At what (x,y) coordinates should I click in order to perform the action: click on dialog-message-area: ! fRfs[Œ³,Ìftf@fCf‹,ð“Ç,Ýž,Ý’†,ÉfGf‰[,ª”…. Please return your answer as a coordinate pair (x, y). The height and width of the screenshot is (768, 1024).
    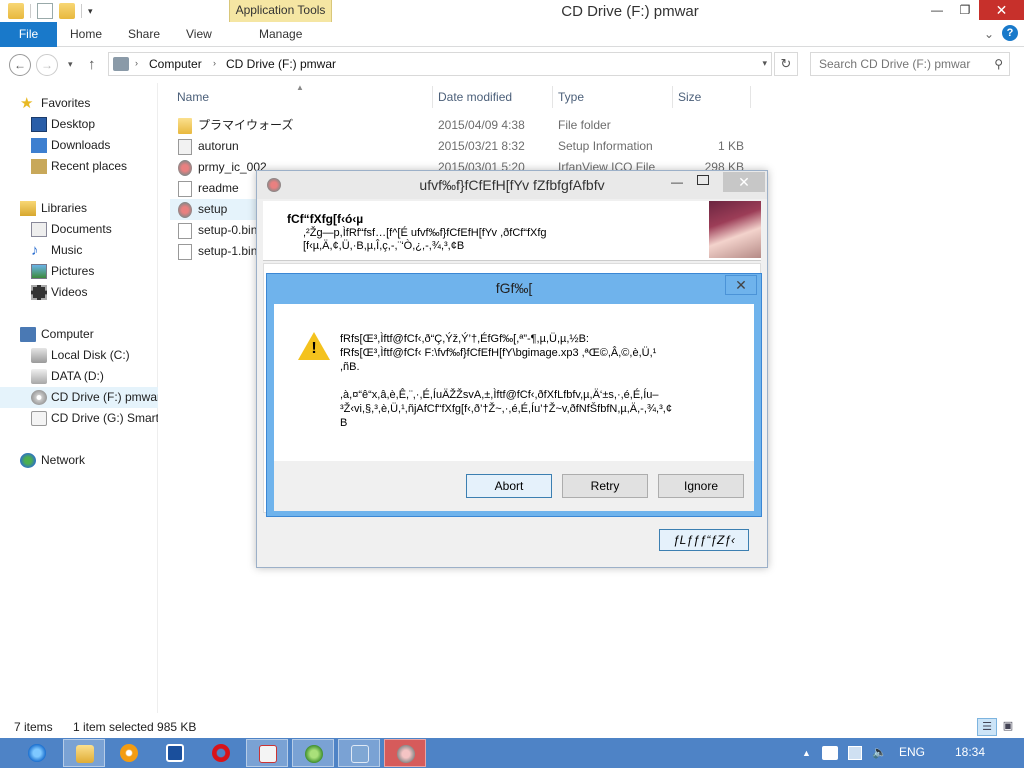
    Looking at the image, I should click on (514, 382).